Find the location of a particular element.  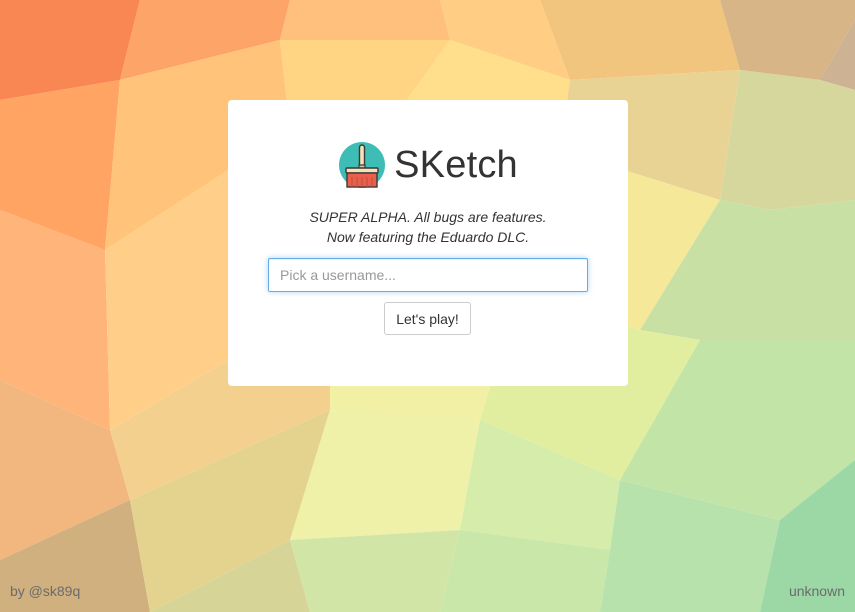

brand-header: SKetch is located at coordinates (428, 165).